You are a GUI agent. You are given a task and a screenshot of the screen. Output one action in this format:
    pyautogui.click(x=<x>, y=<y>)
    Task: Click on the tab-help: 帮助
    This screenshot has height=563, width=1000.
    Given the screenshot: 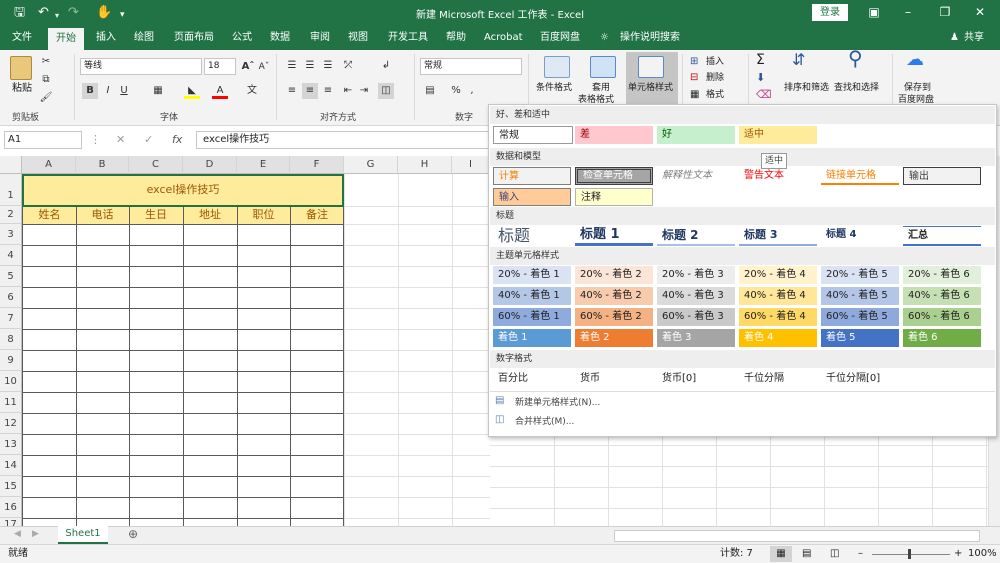 What is the action you would take?
    pyautogui.click(x=456, y=38)
    